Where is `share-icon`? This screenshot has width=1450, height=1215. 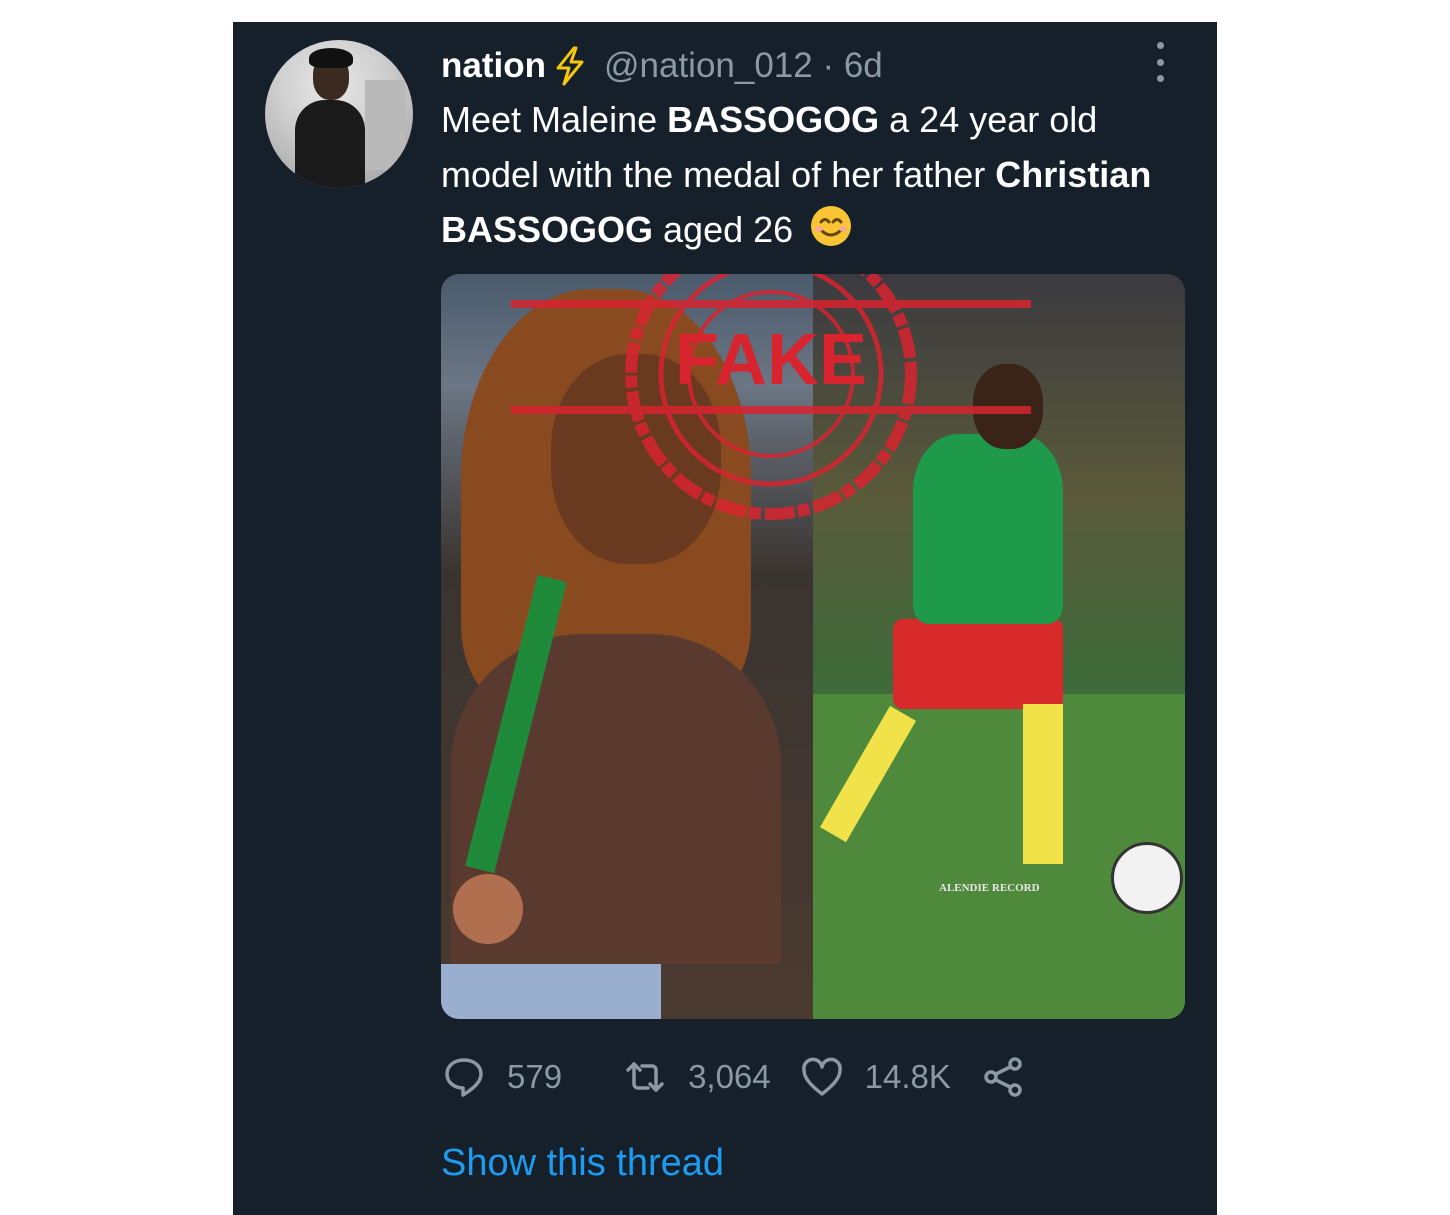 share-icon is located at coordinates (1003, 1077).